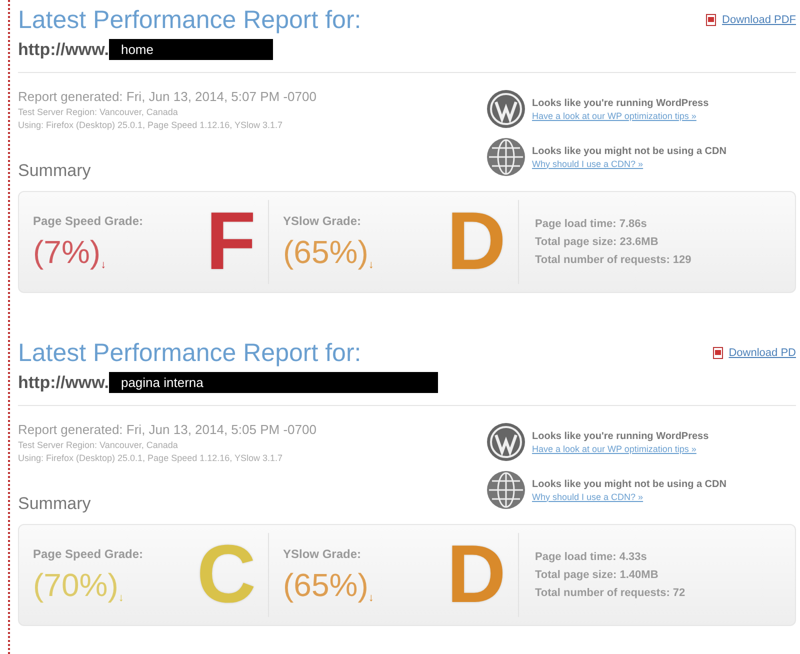 This screenshot has width=800, height=654. What do you see at coordinates (167, 429) in the screenshot?
I see `report-generated: Report generated: Fri, Jun 13, 2014, 5:05 PM -0700` at bounding box center [167, 429].